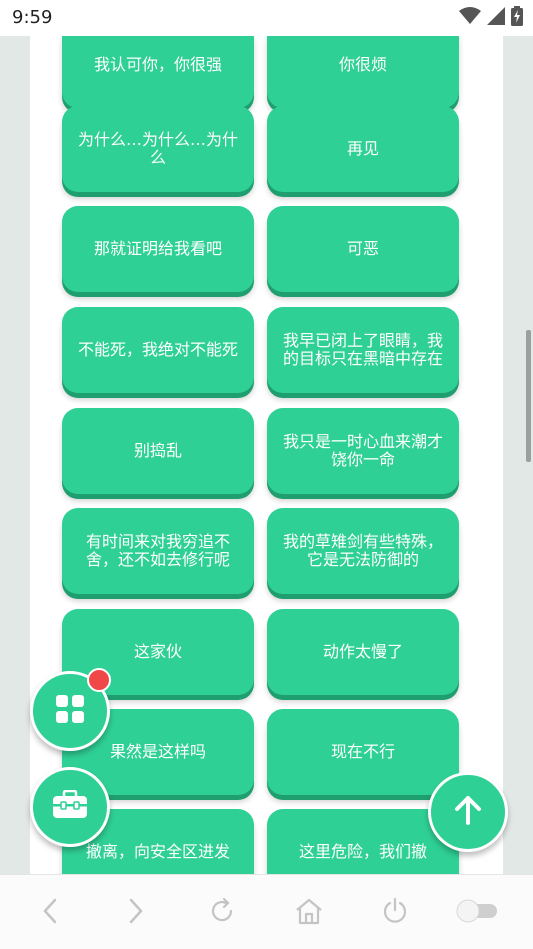 The height and width of the screenshot is (949, 533). I want to click on phrase-label: 有时间来对我穷追不舍，还不如去修行呢, so click(157, 550).